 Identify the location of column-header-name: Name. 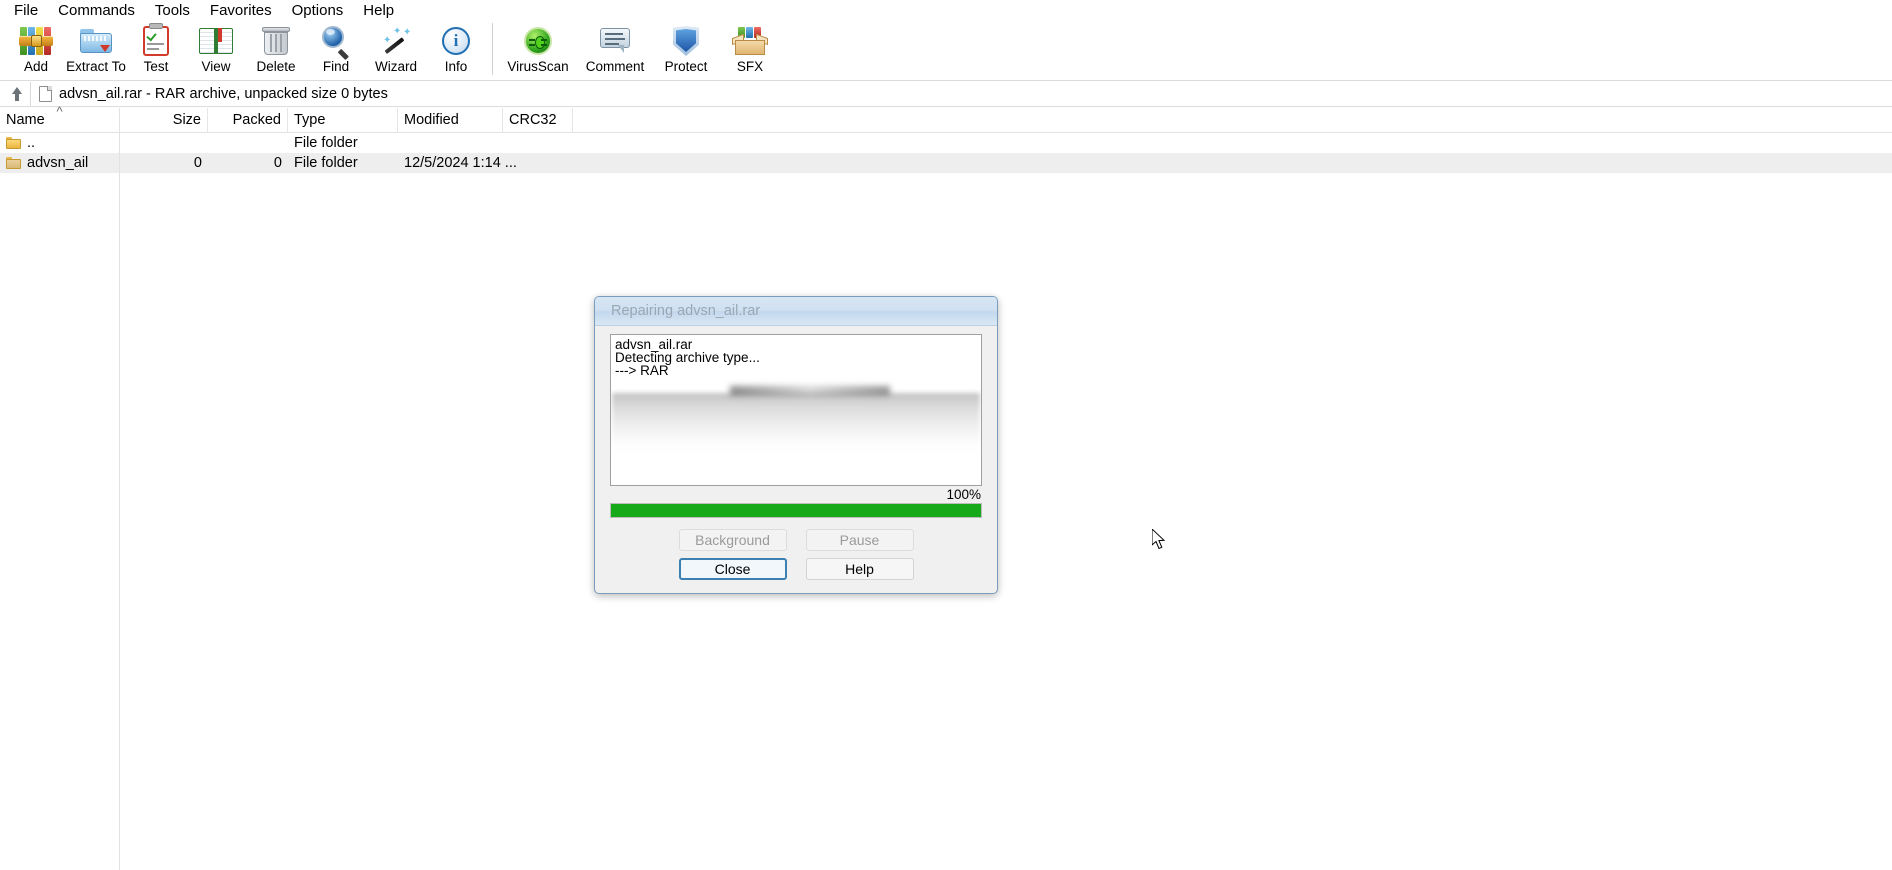
(60, 120).